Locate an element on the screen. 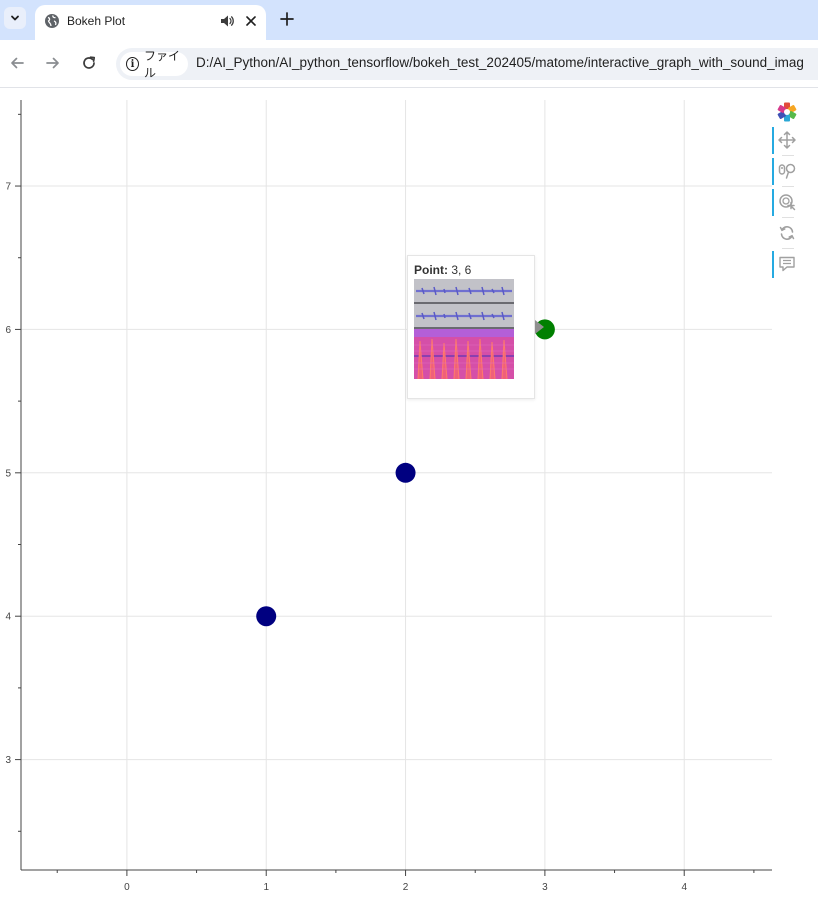  site-info-chip: i ファイル is located at coordinates (154, 64).